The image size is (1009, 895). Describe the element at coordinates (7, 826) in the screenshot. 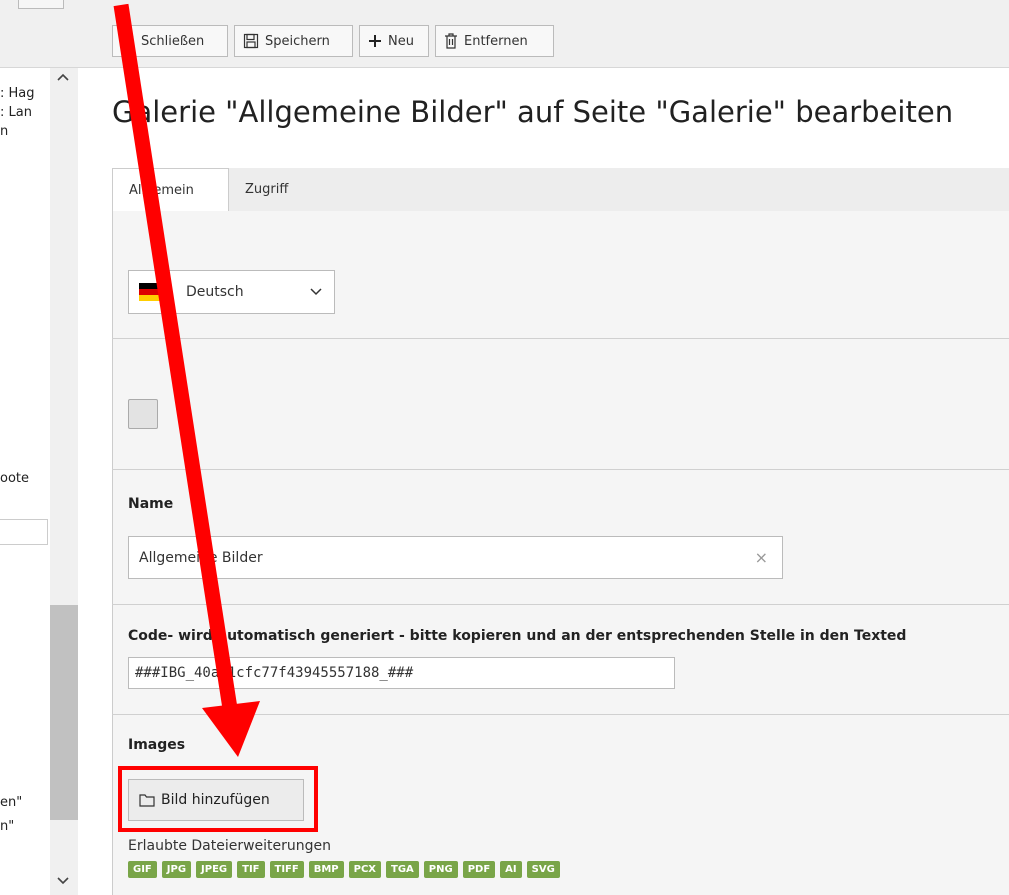

I see `tree-item: n"` at that location.